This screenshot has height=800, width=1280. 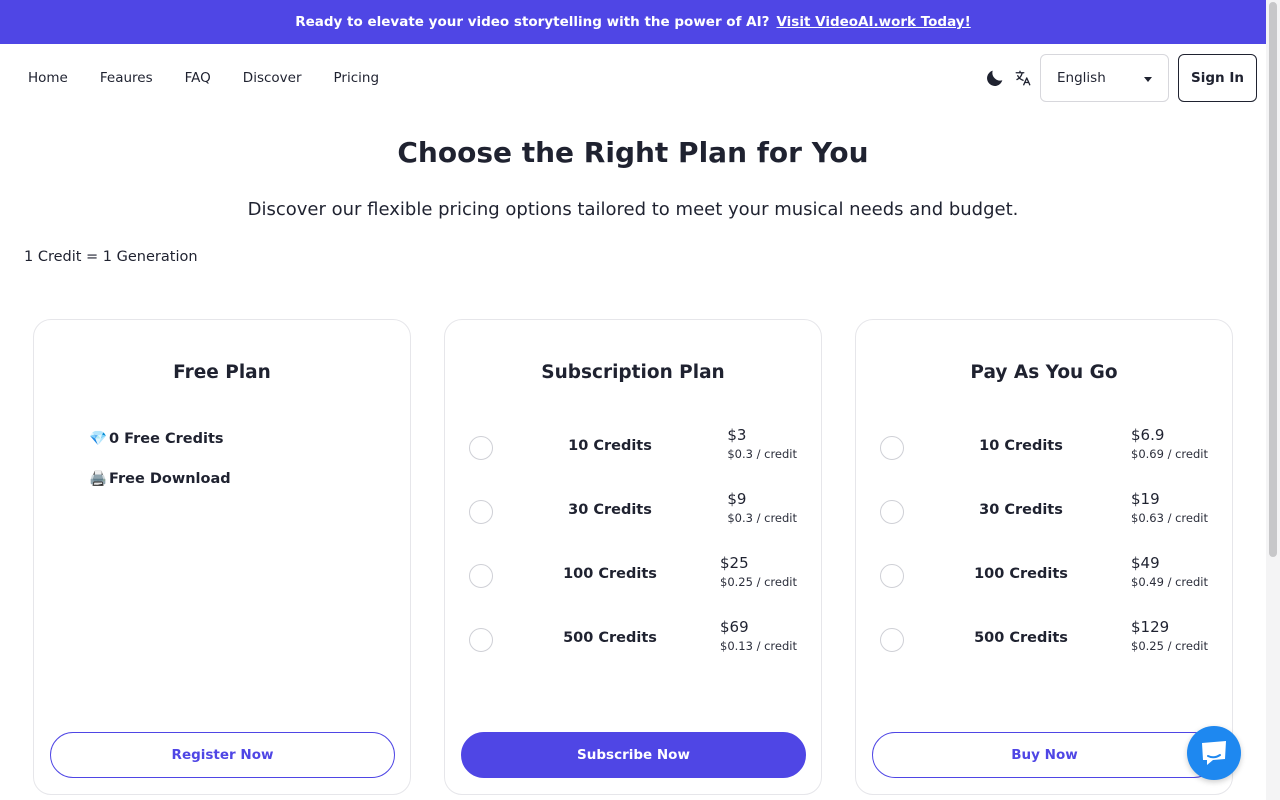 I want to click on unit-price: $0.49 / credit, so click(x=1169, y=582).